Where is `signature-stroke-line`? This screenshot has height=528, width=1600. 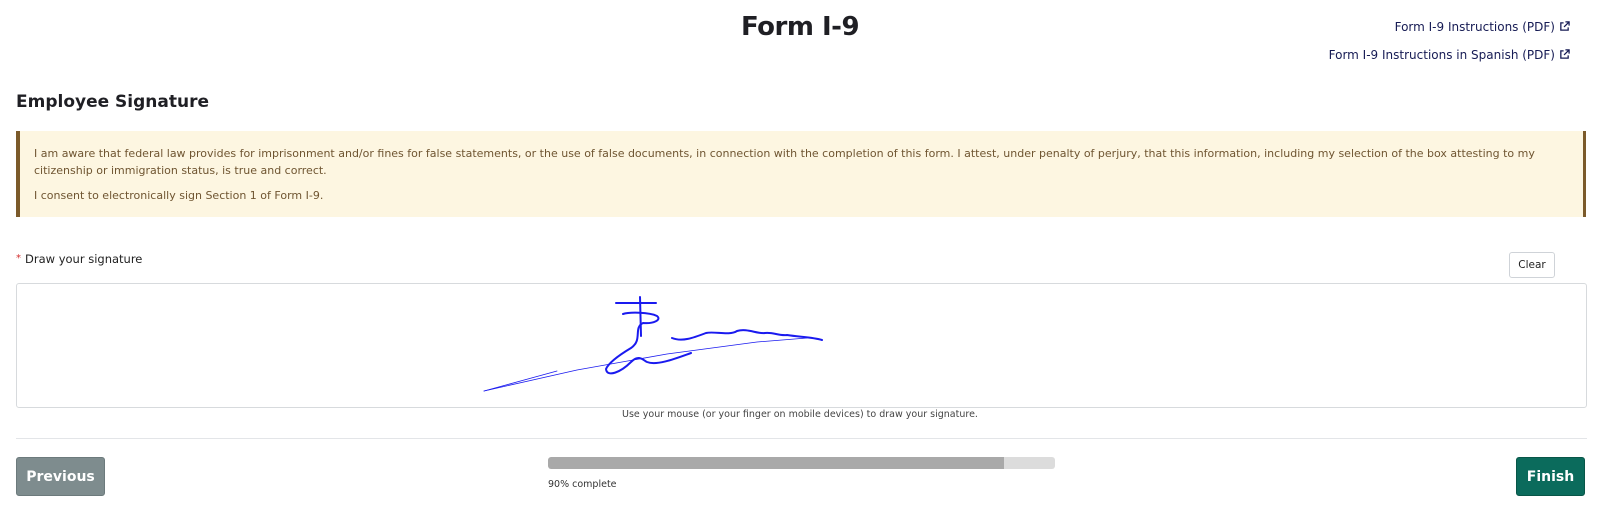 signature-stroke-line is located at coordinates (645, 364).